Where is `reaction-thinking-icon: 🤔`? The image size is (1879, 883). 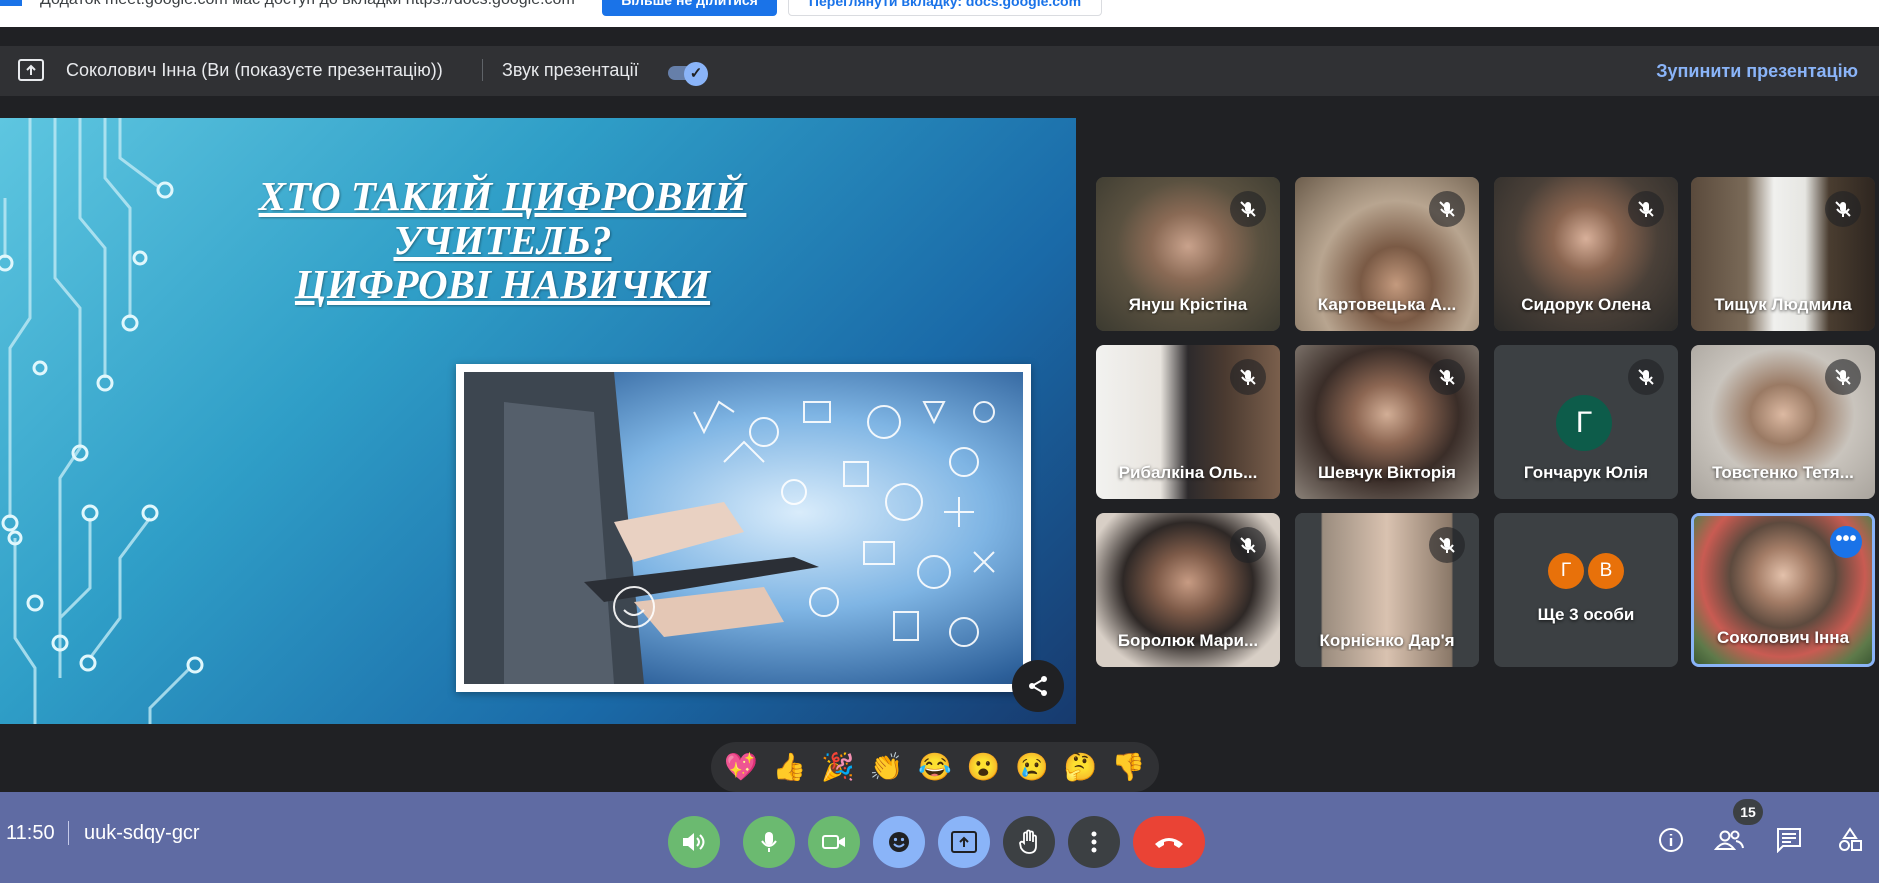 reaction-thinking-icon: 🤔 is located at coordinates (1080, 767).